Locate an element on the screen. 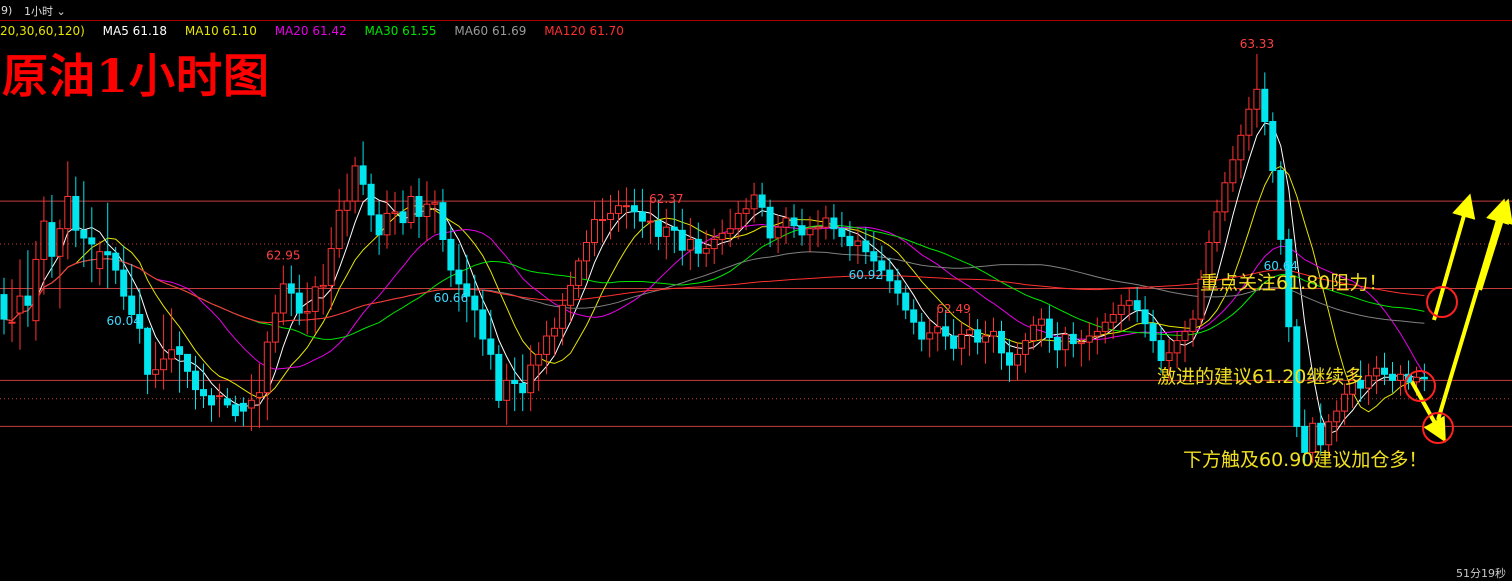 This screenshot has width=1512, height=581. annotation-aggressive-long: 激进的建议61.20继续多 is located at coordinates (1260, 377).